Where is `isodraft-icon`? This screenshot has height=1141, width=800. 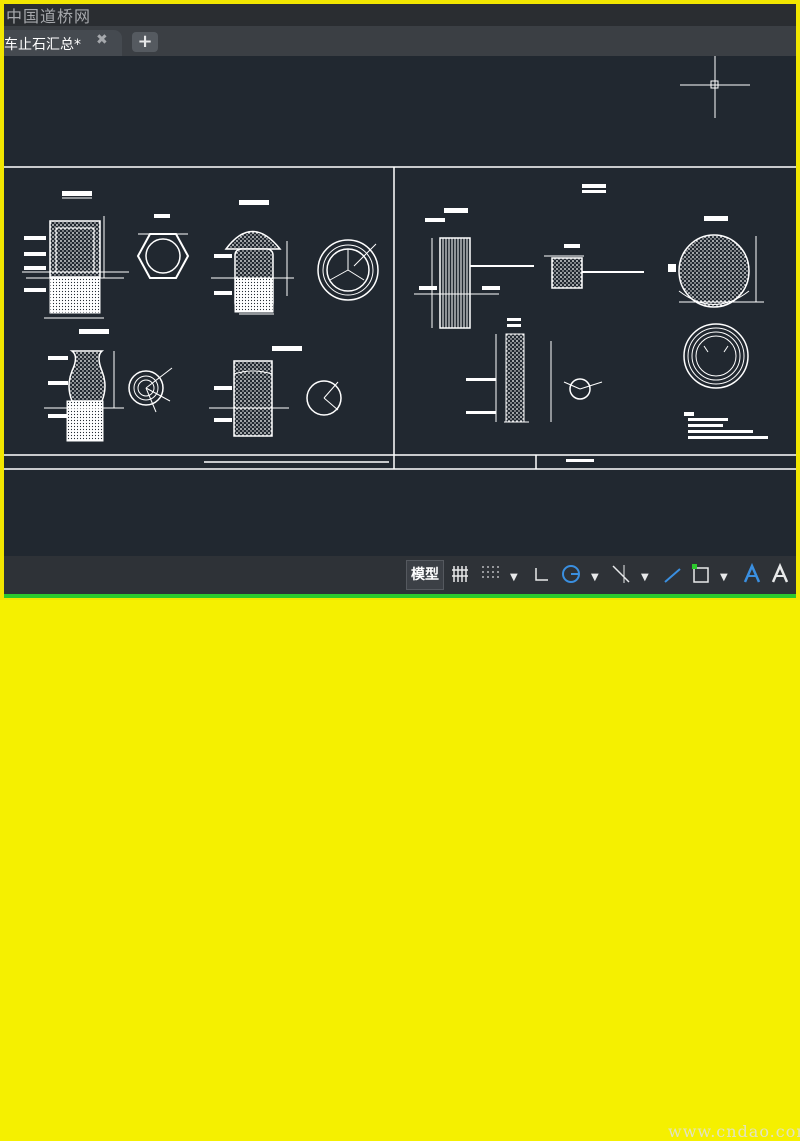 isodraft-icon is located at coordinates (673, 574).